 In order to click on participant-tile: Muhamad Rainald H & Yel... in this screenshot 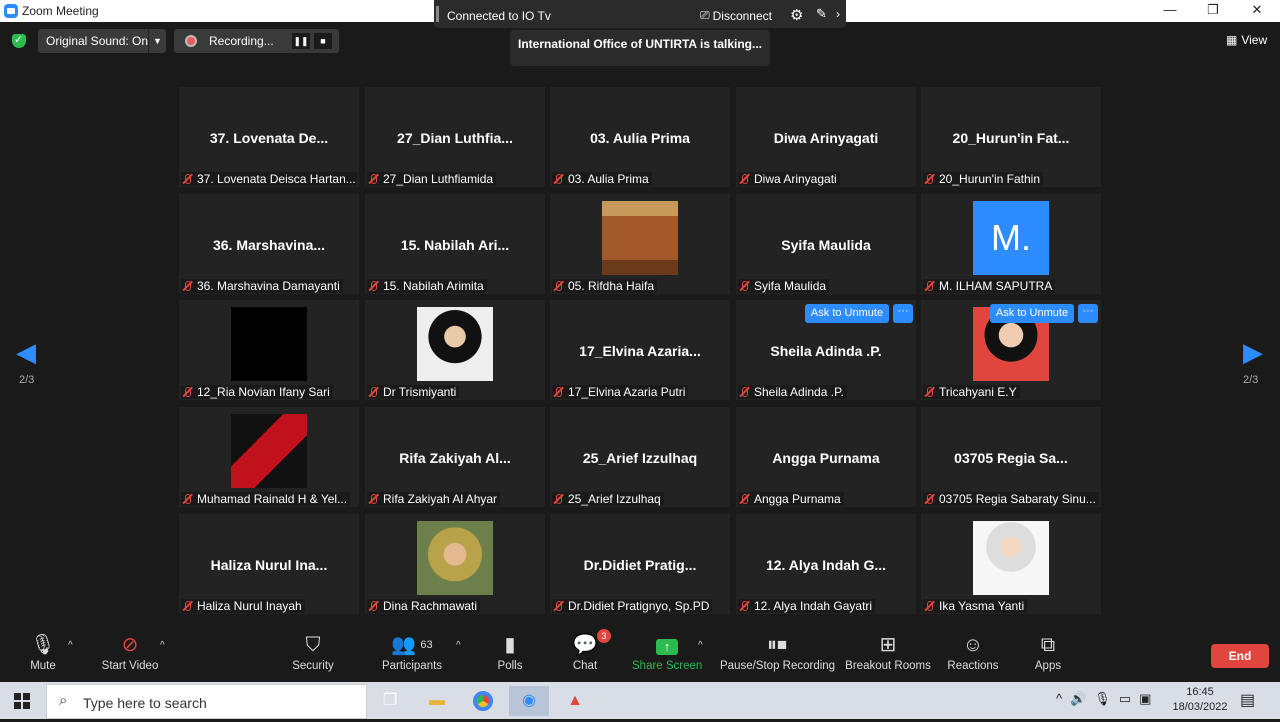, I will do `click(269, 457)`.